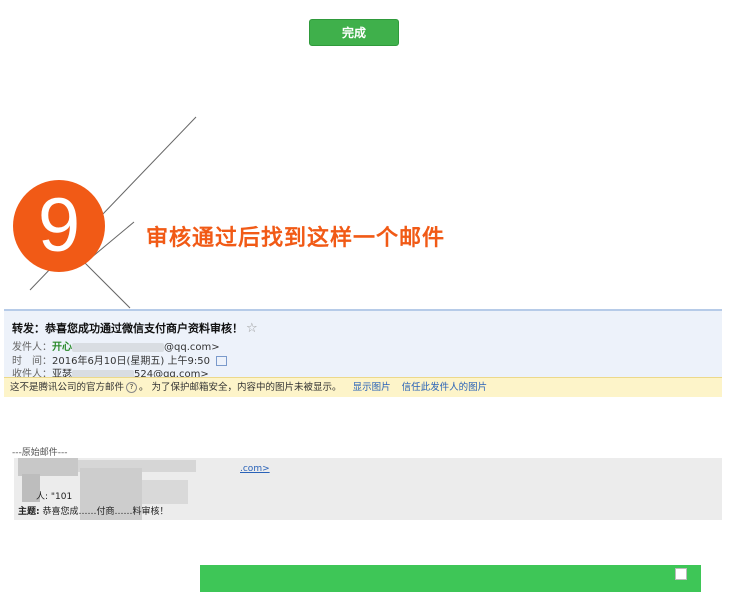 The height and width of the screenshot is (592, 734). What do you see at coordinates (59, 226) in the screenshot?
I see `step-number-badge: 9` at bounding box center [59, 226].